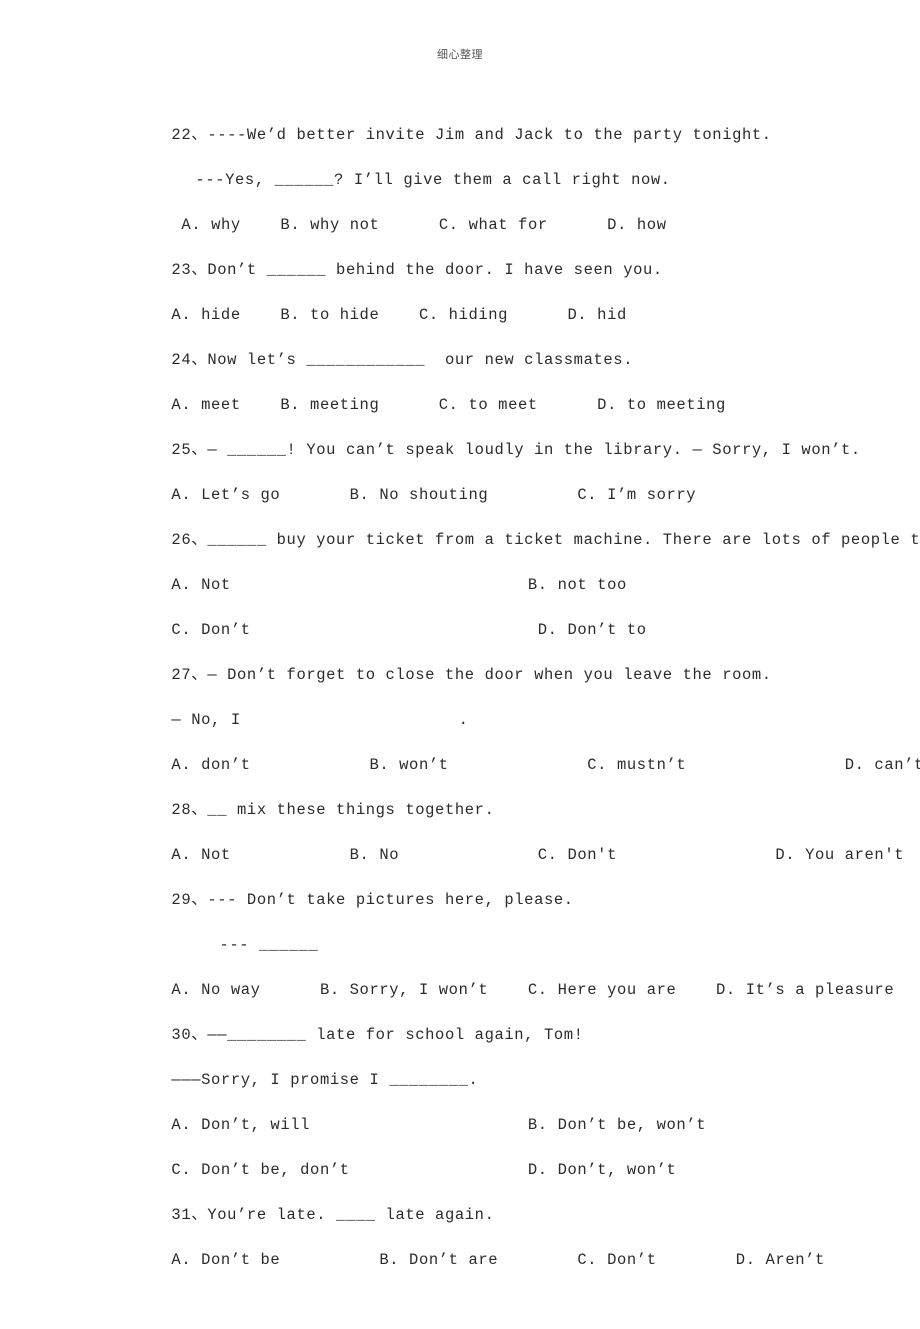 This screenshot has width=920, height=1329. I want to click on question-30-options-ab-text: A. Don’t, will B. Don’t be, won’t, so click(439, 1125).